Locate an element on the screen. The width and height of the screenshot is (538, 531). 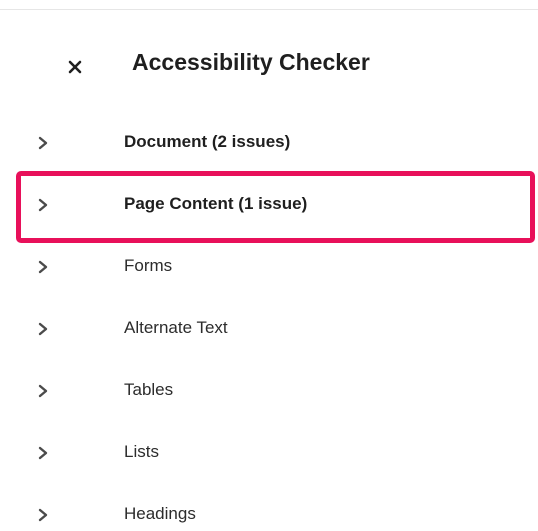
category-item-tables: Tables is located at coordinates (269, 391).